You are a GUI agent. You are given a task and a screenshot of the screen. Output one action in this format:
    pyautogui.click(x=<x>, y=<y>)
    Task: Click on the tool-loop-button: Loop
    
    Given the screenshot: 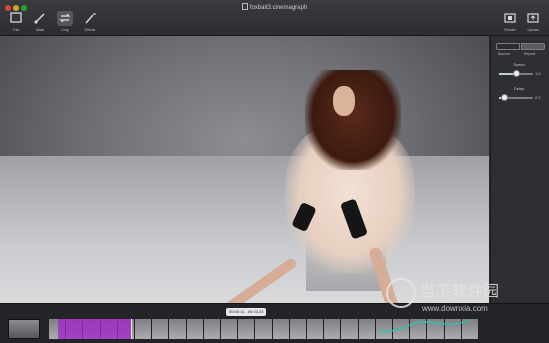 What is the action you would take?
    pyautogui.click(x=65, y=22)
    